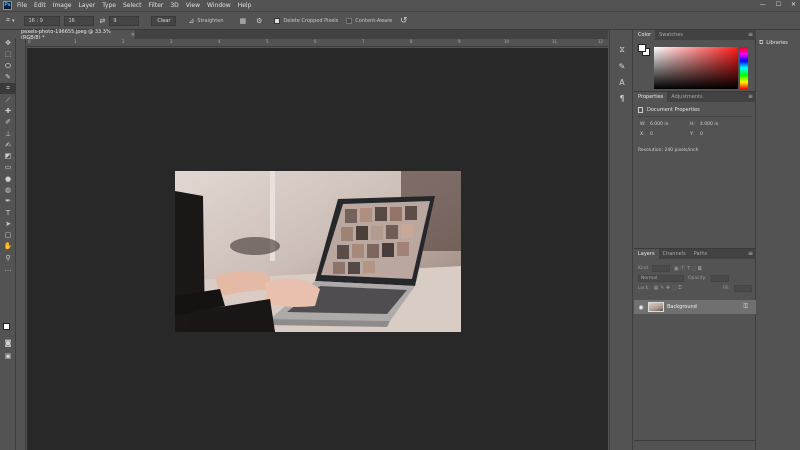 The width and height of the screenshot is (800, 450). What do you see at coordinates (8, 133) in the screenshot?
I see `clone-stamp-tool-icon: ⊥` at bounding box center [8, 133].